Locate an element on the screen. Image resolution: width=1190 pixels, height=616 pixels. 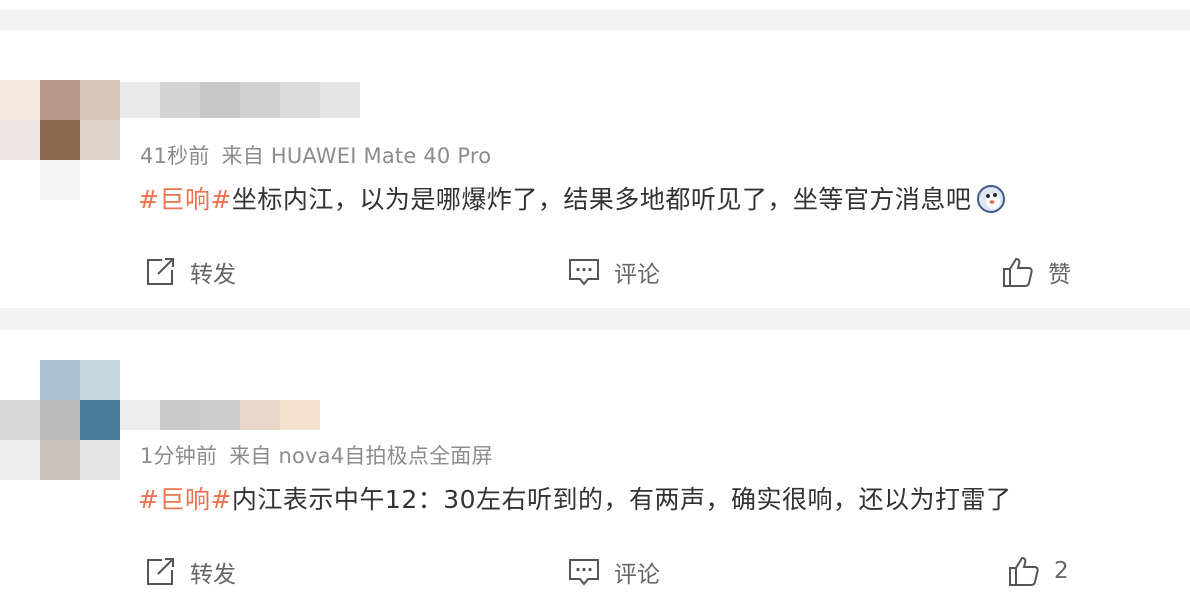
doge-emoji-icon is located at coordinates (991, 199).